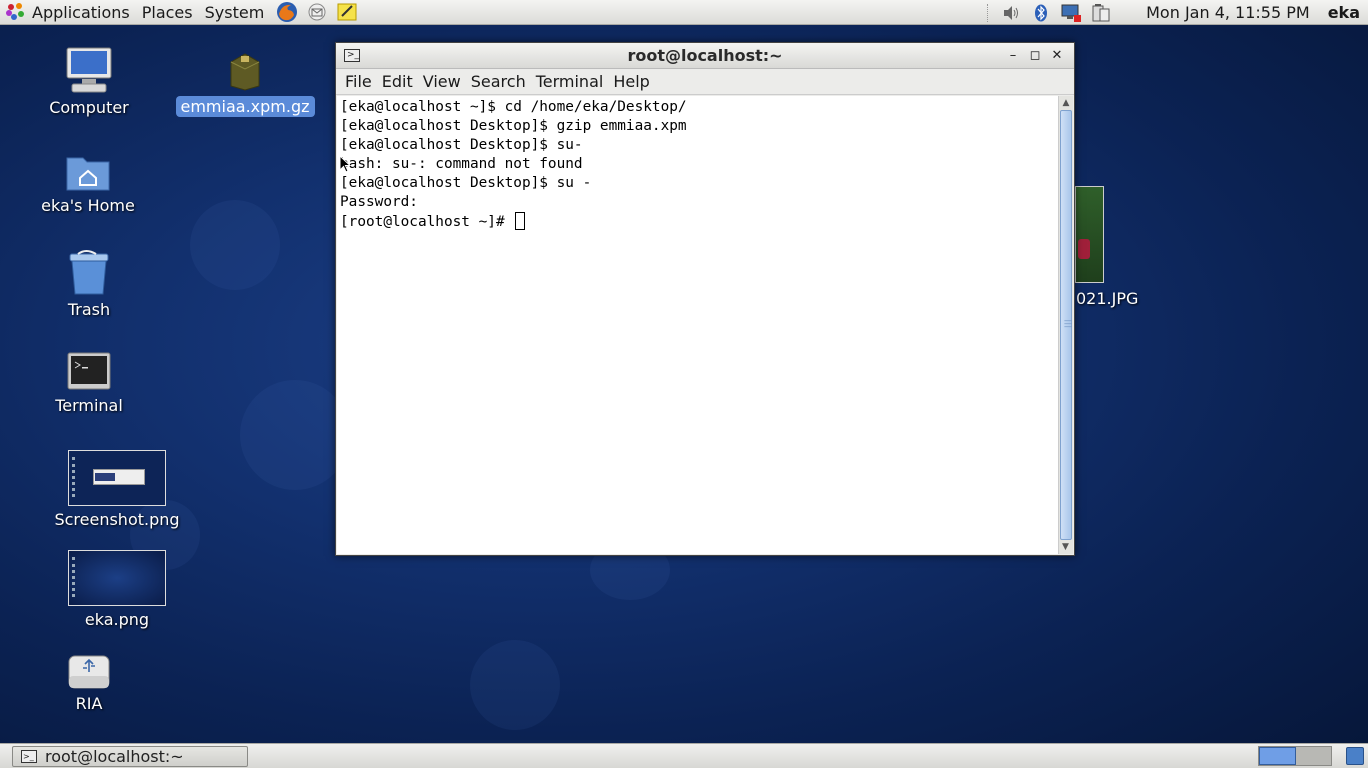  I want to click on usb-drive-icon, so click(89, 672).